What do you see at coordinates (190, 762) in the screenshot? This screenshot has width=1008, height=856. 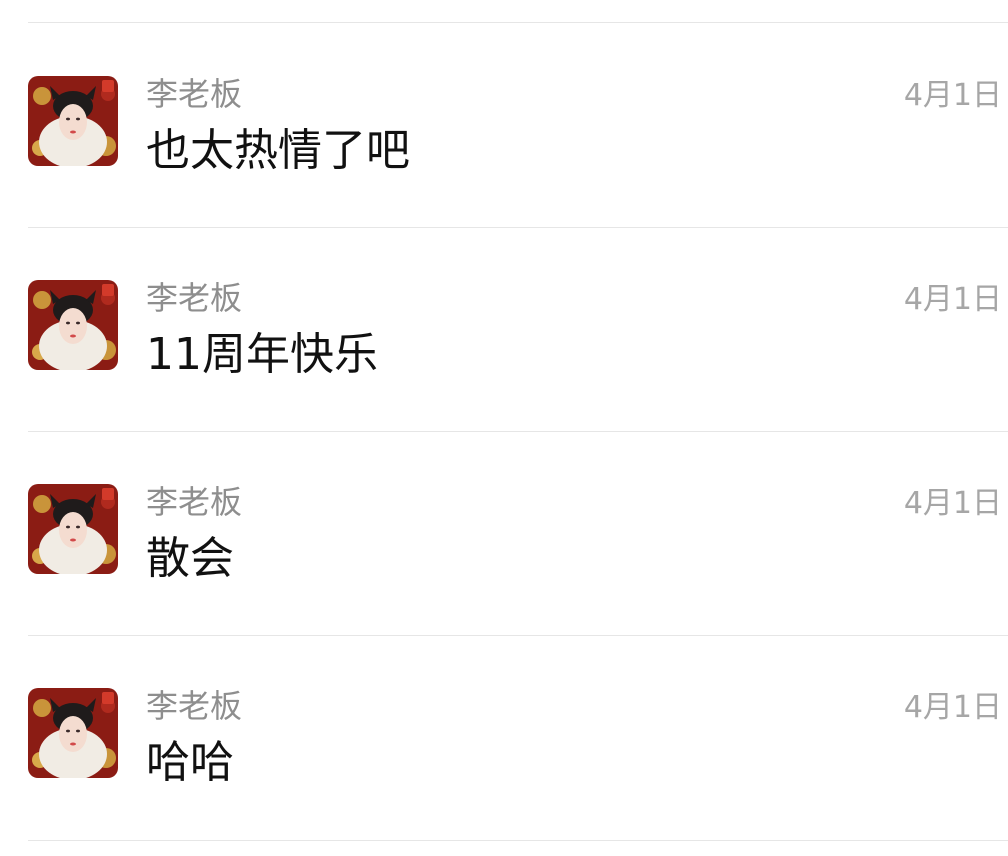 I see `message-preview: 哈哈` at bounding box center [190, 762].